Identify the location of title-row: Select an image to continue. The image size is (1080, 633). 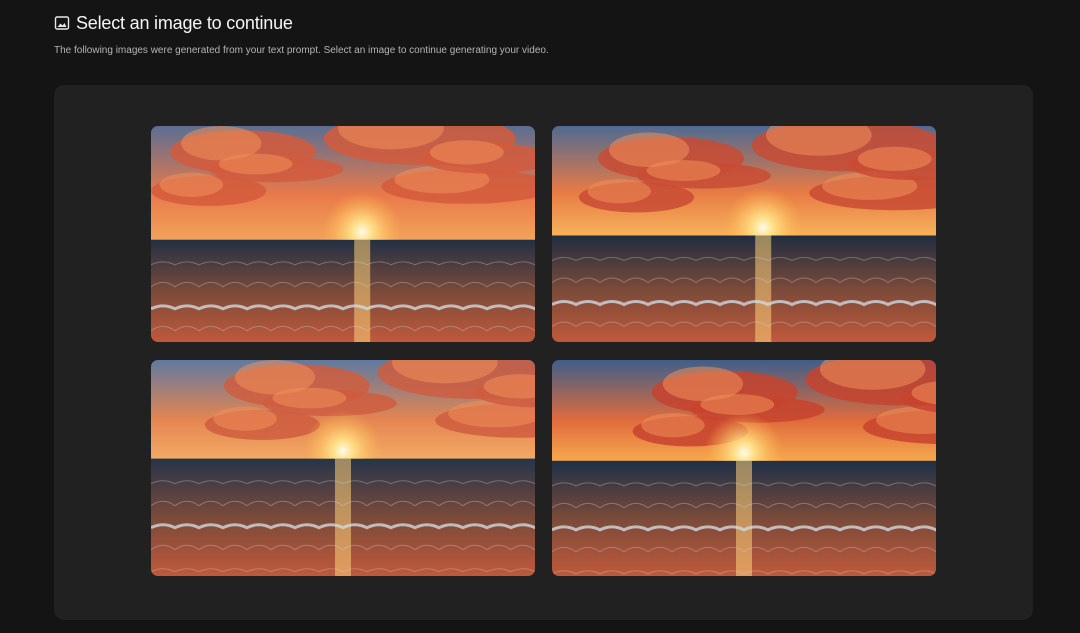
(301, 23).